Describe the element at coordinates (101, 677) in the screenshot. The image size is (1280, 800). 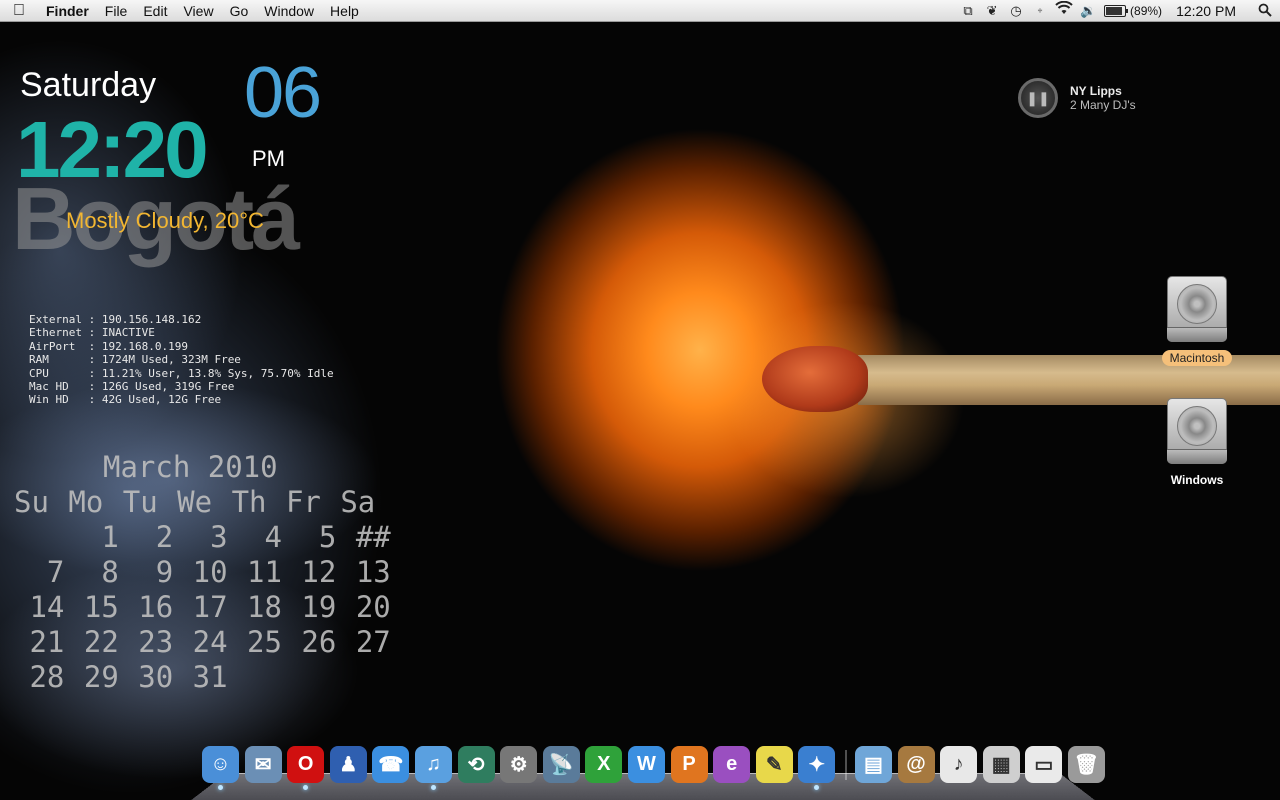
I see `calendar-day: 29` at that location.